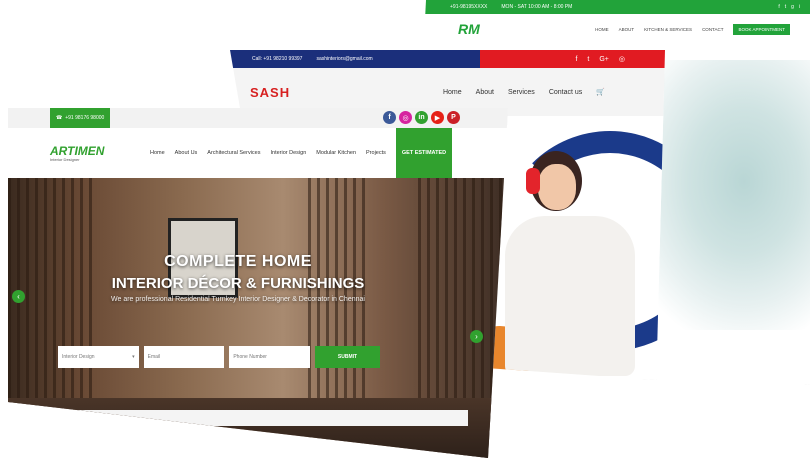 The image size is (810, 458). I want to click on artimen-topbar: ☎ +91 98176 98000 f ◎ in ▶ P, so click(258, 118).